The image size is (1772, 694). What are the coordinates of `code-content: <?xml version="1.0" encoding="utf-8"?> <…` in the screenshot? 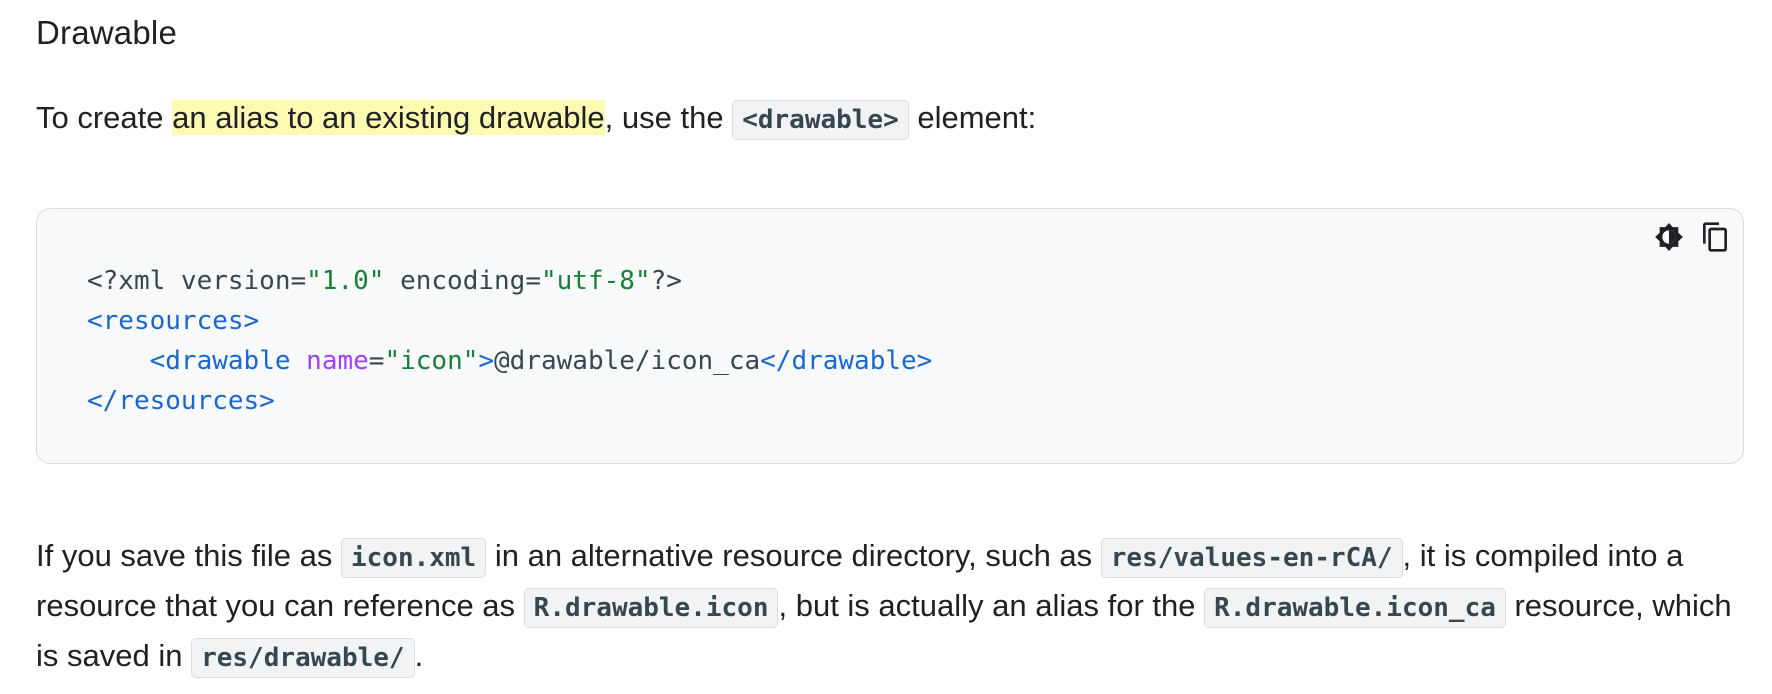 It's located at (509, 341).